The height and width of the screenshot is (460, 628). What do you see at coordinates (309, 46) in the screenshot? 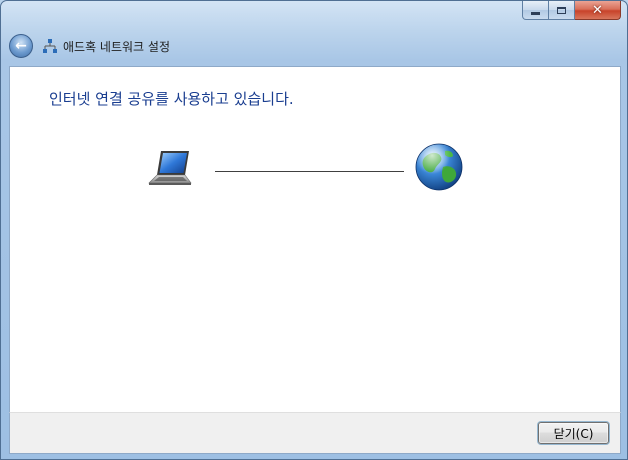
I see `title-bar: ← 애드혹 네트워크 설정` at bounding box center [309, 46].